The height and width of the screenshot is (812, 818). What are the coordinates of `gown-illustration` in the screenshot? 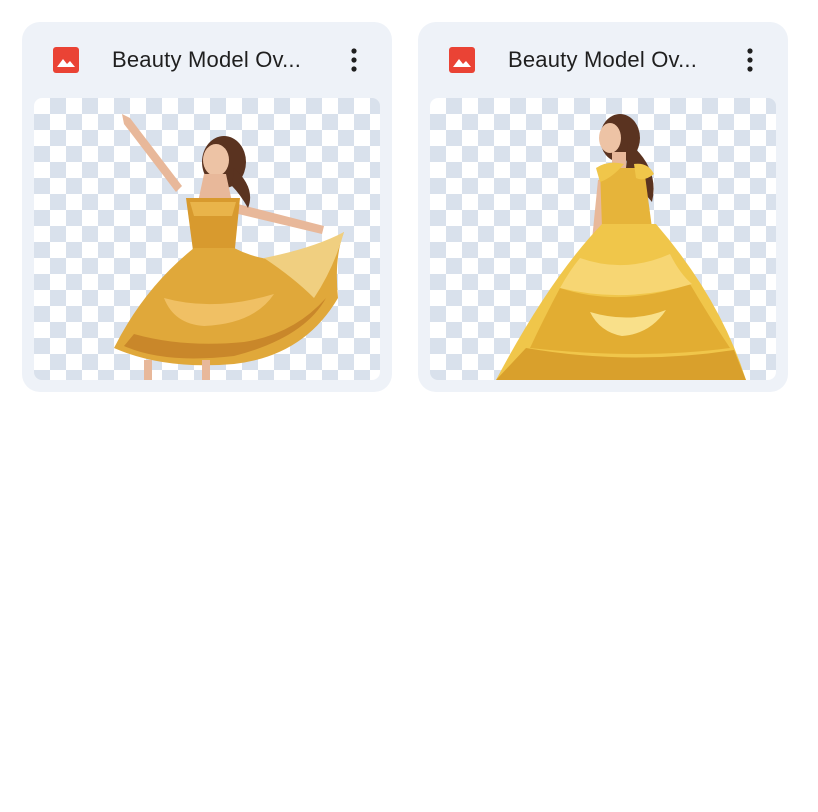 It's located at (621, 247).